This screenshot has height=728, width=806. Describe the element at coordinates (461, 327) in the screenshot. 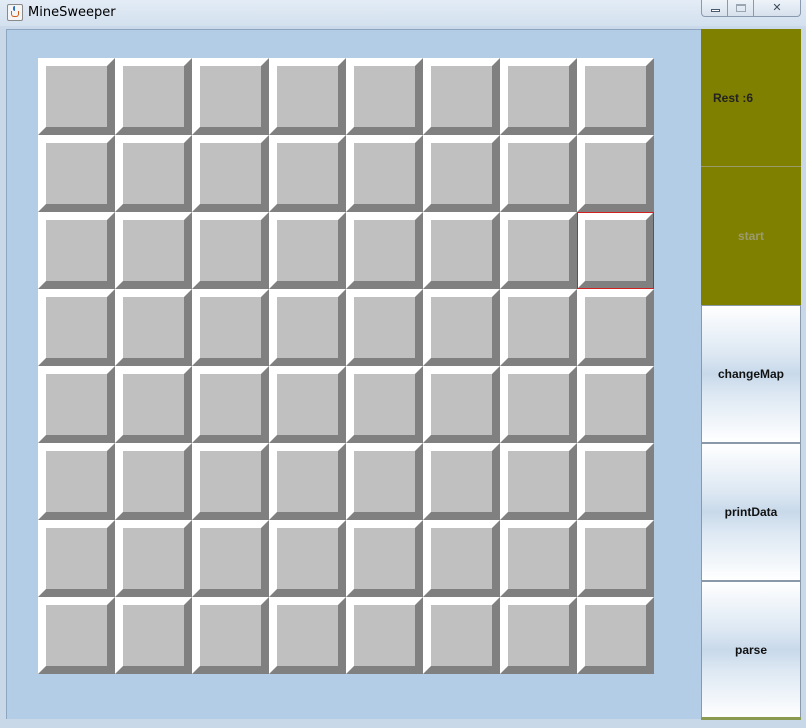

I see `mine-cell-r4-c6` at that location.